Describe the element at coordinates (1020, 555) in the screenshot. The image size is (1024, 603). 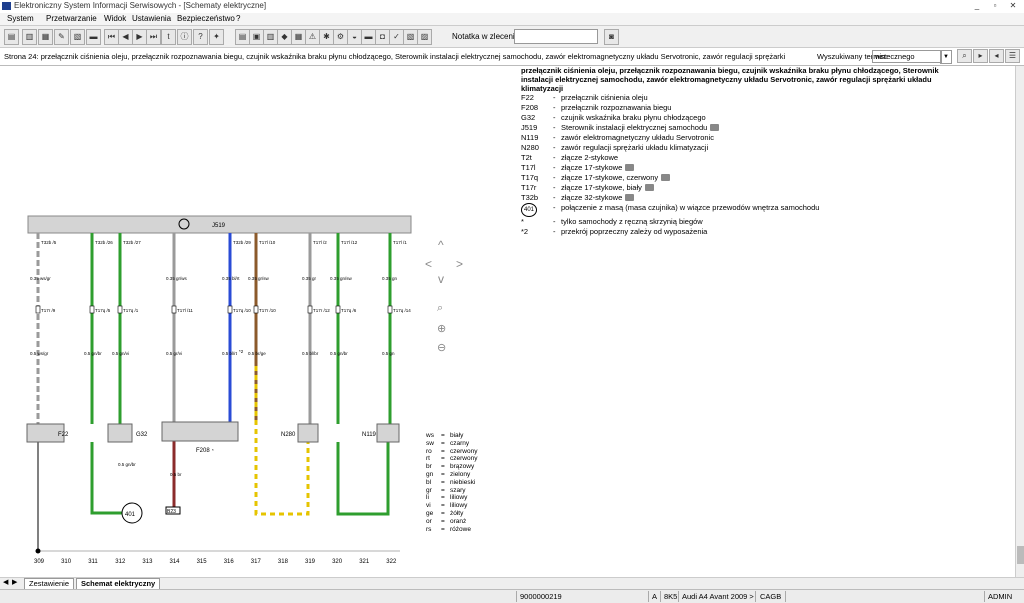
I see `scroll-thumb` at that location.